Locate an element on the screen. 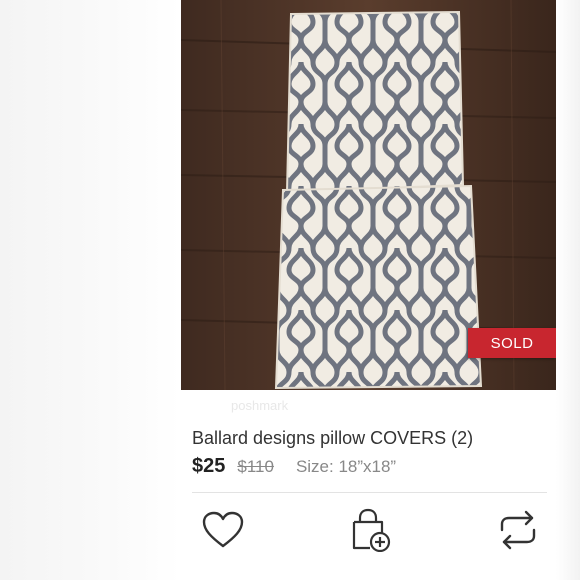 Image resolution: width=580 pixels, height=580 pixels. watermark-text: poshmark is located at coordinates (260, 405).